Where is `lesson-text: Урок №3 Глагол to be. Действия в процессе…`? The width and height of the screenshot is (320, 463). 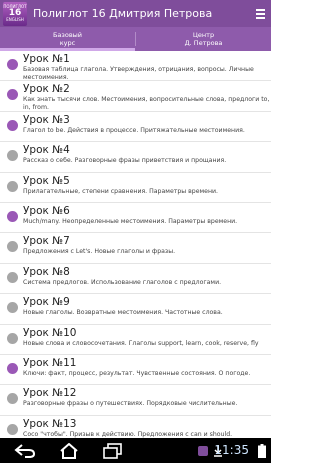
lesson-text: Урок №3 Глагол to be. Действия в процессе… is located at coordinates (147, 123).